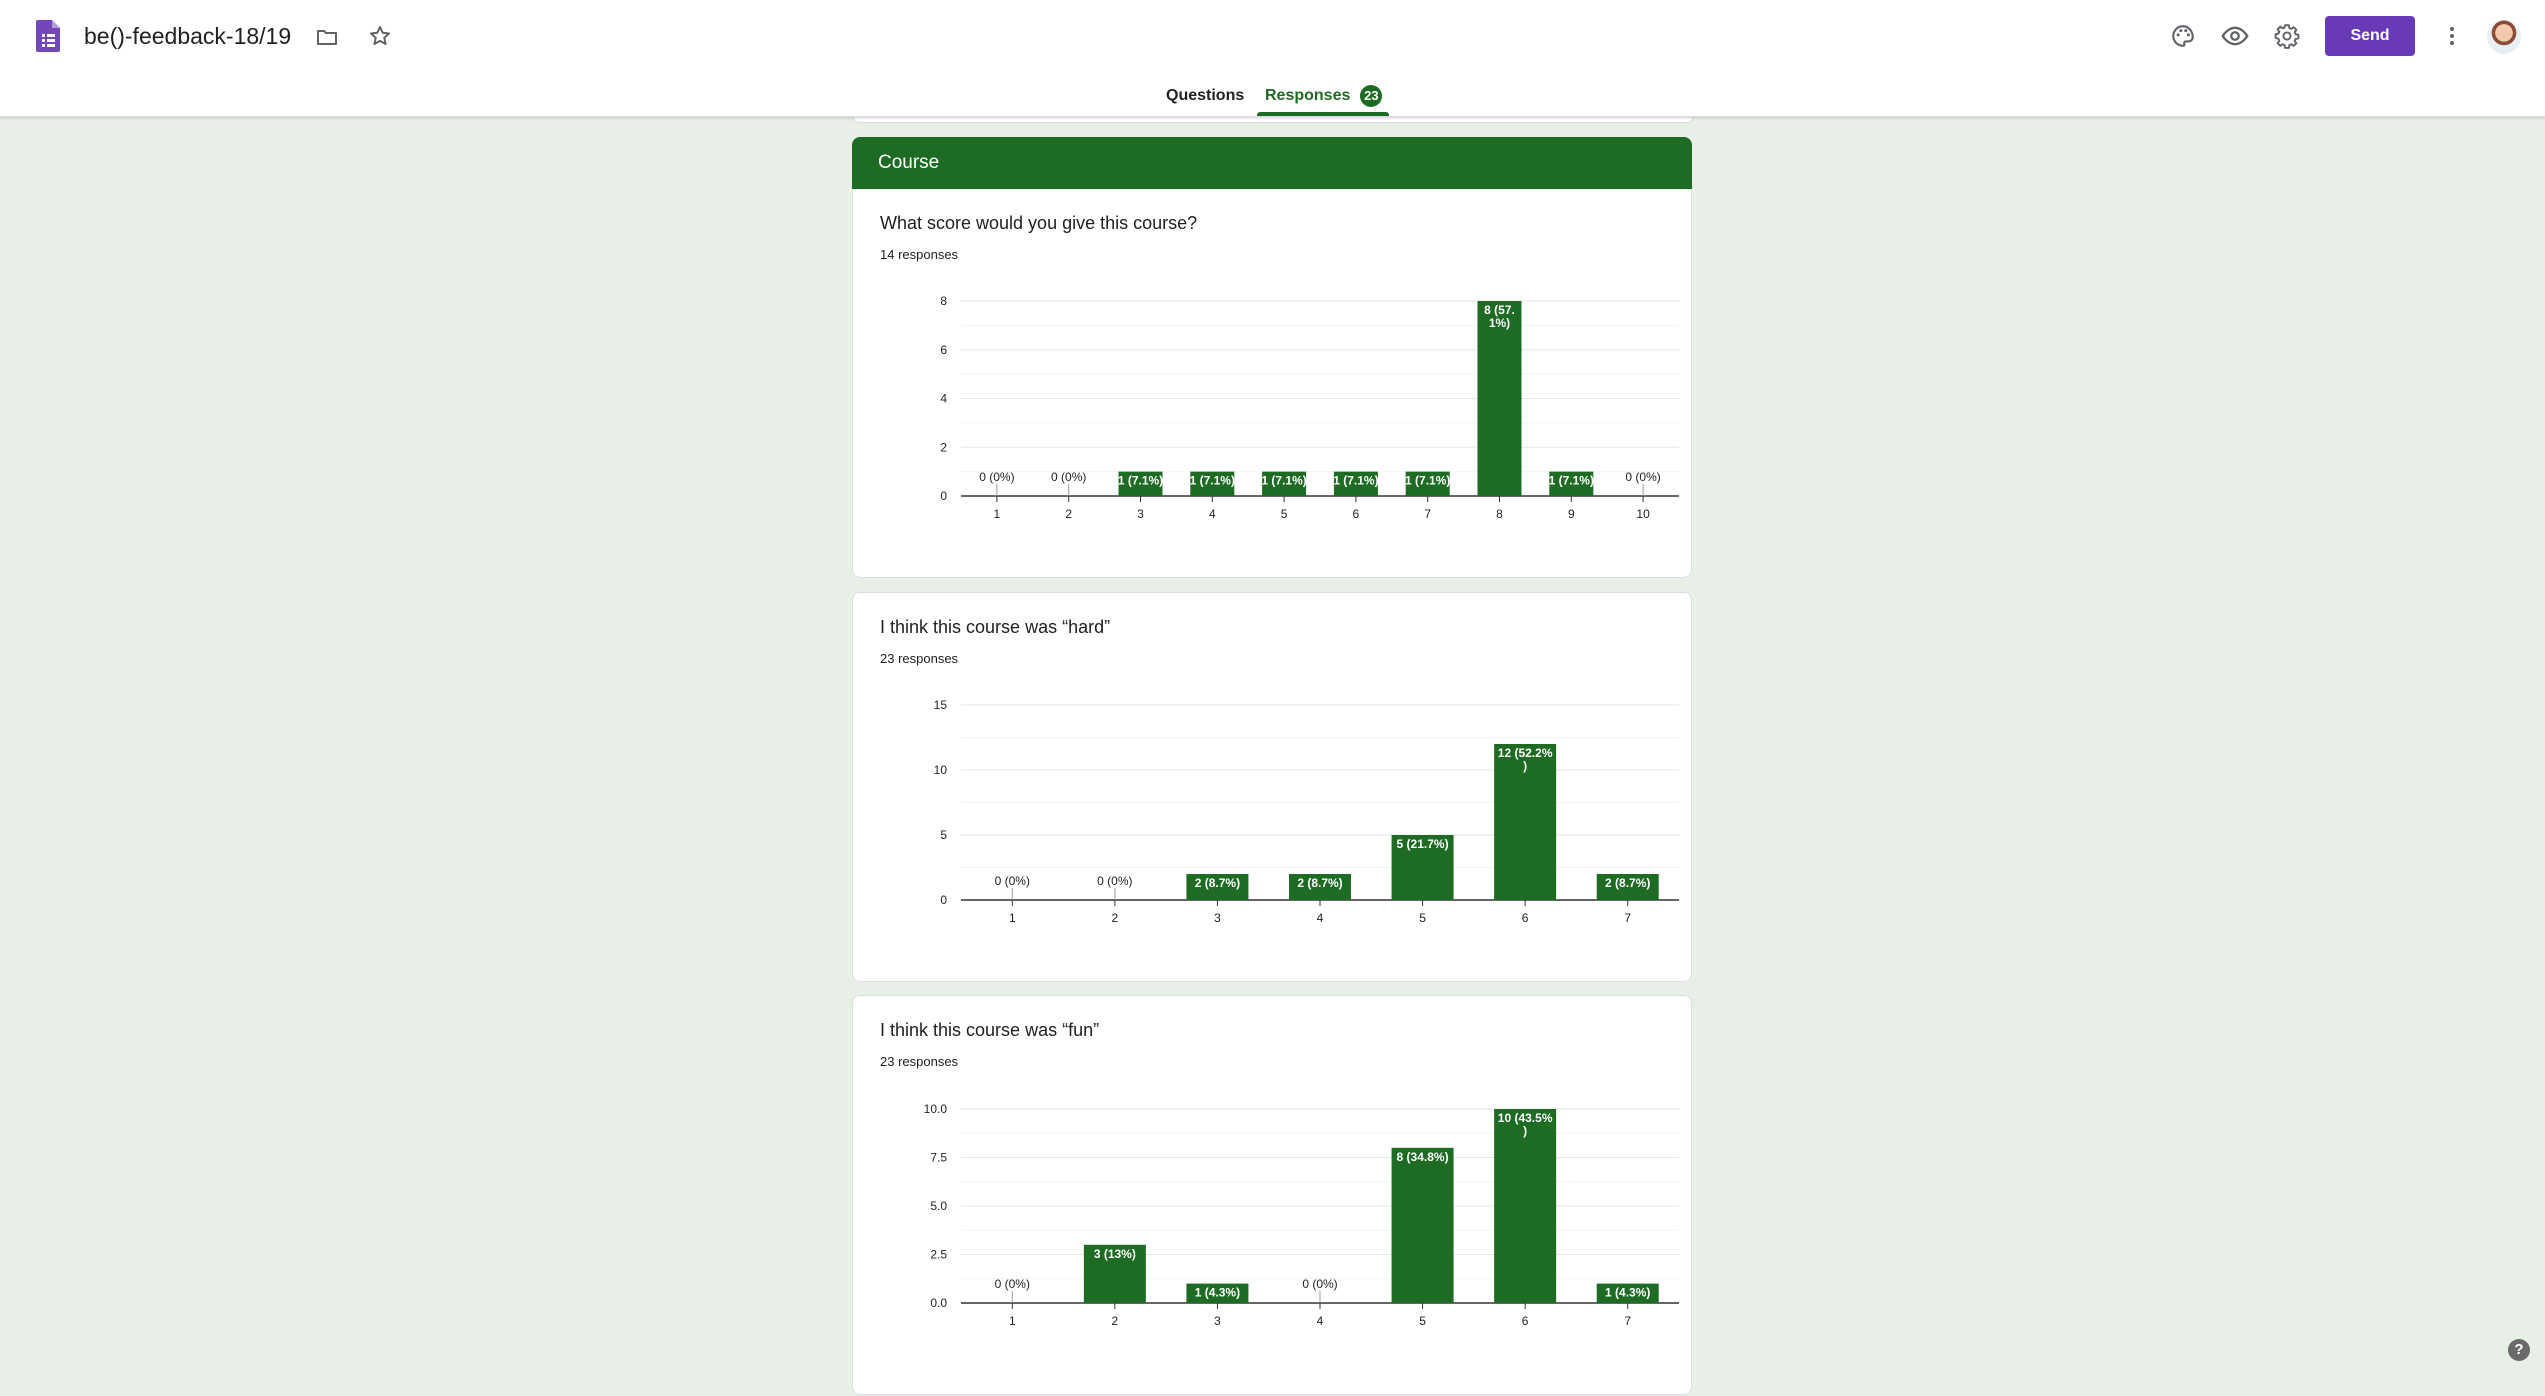  Describe the element at coordinates (1643, 514) in the screenshot. I see `x-tick-label: 10` at that location.